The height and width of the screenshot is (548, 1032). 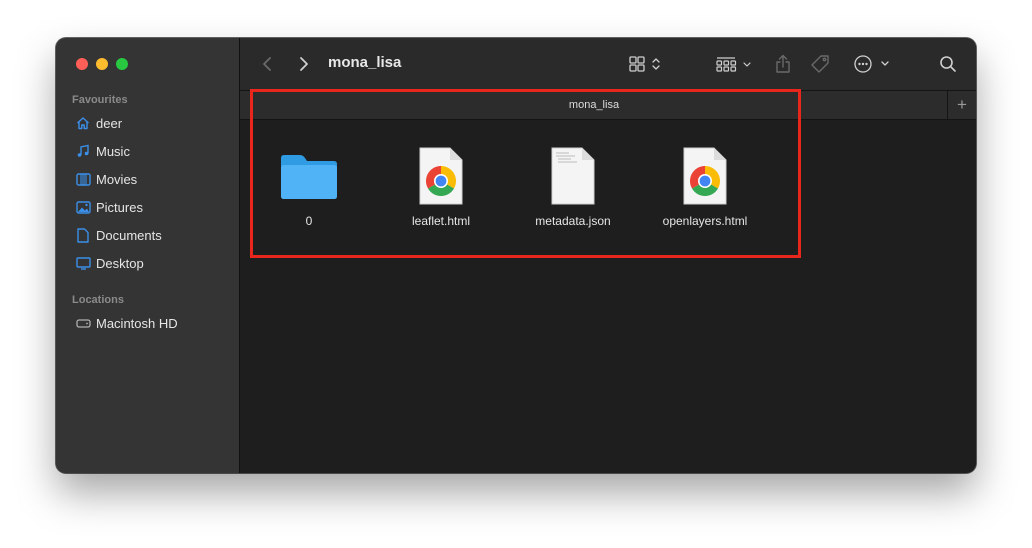 I want to click on file-name: 0, so click(x=309, y=221).